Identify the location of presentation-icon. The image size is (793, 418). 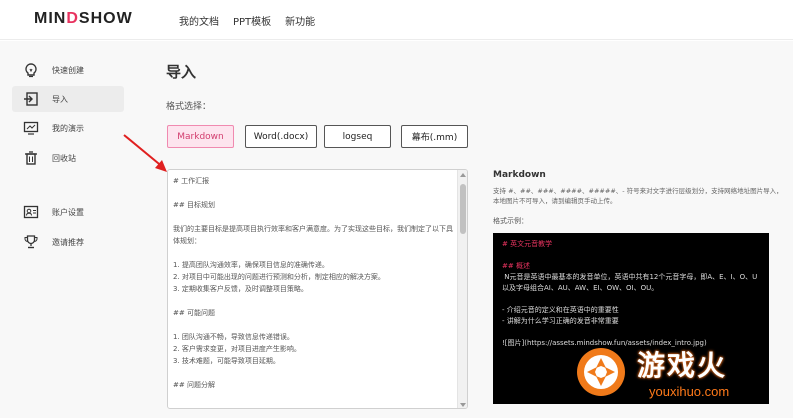
(31, 128).